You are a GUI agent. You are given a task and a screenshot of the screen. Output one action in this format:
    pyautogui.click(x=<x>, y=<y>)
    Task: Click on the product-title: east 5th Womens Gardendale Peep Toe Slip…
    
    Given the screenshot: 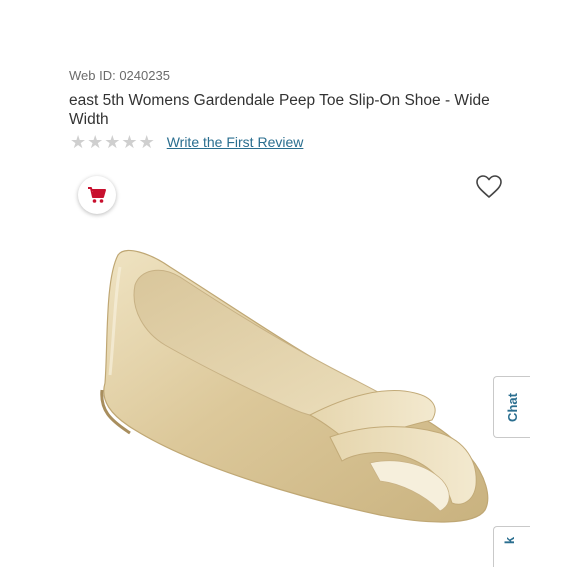 What is the action you would take?
    pyautogui.click(x=279, y=110)
    